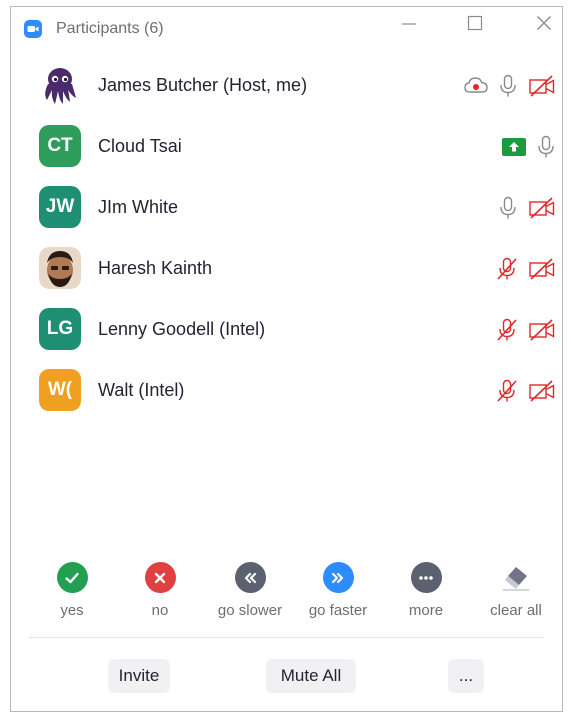 This screenshot has width=571, height=716. Describe the element at coordinates (544, 23) in the screenshot. I see `close-icon` at that location.